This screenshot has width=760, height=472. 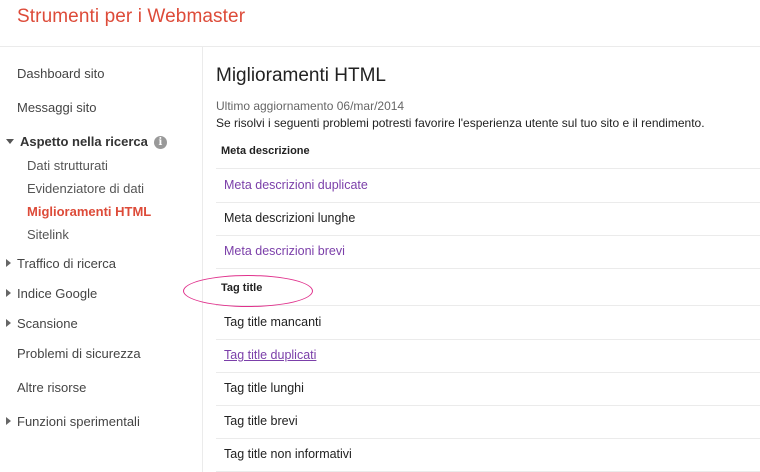 What do you see at coordinates (66, 263) in the screenshot?
I see `sidebar-item-label: Traffico di ricerca` at bounding box center [66, 263].